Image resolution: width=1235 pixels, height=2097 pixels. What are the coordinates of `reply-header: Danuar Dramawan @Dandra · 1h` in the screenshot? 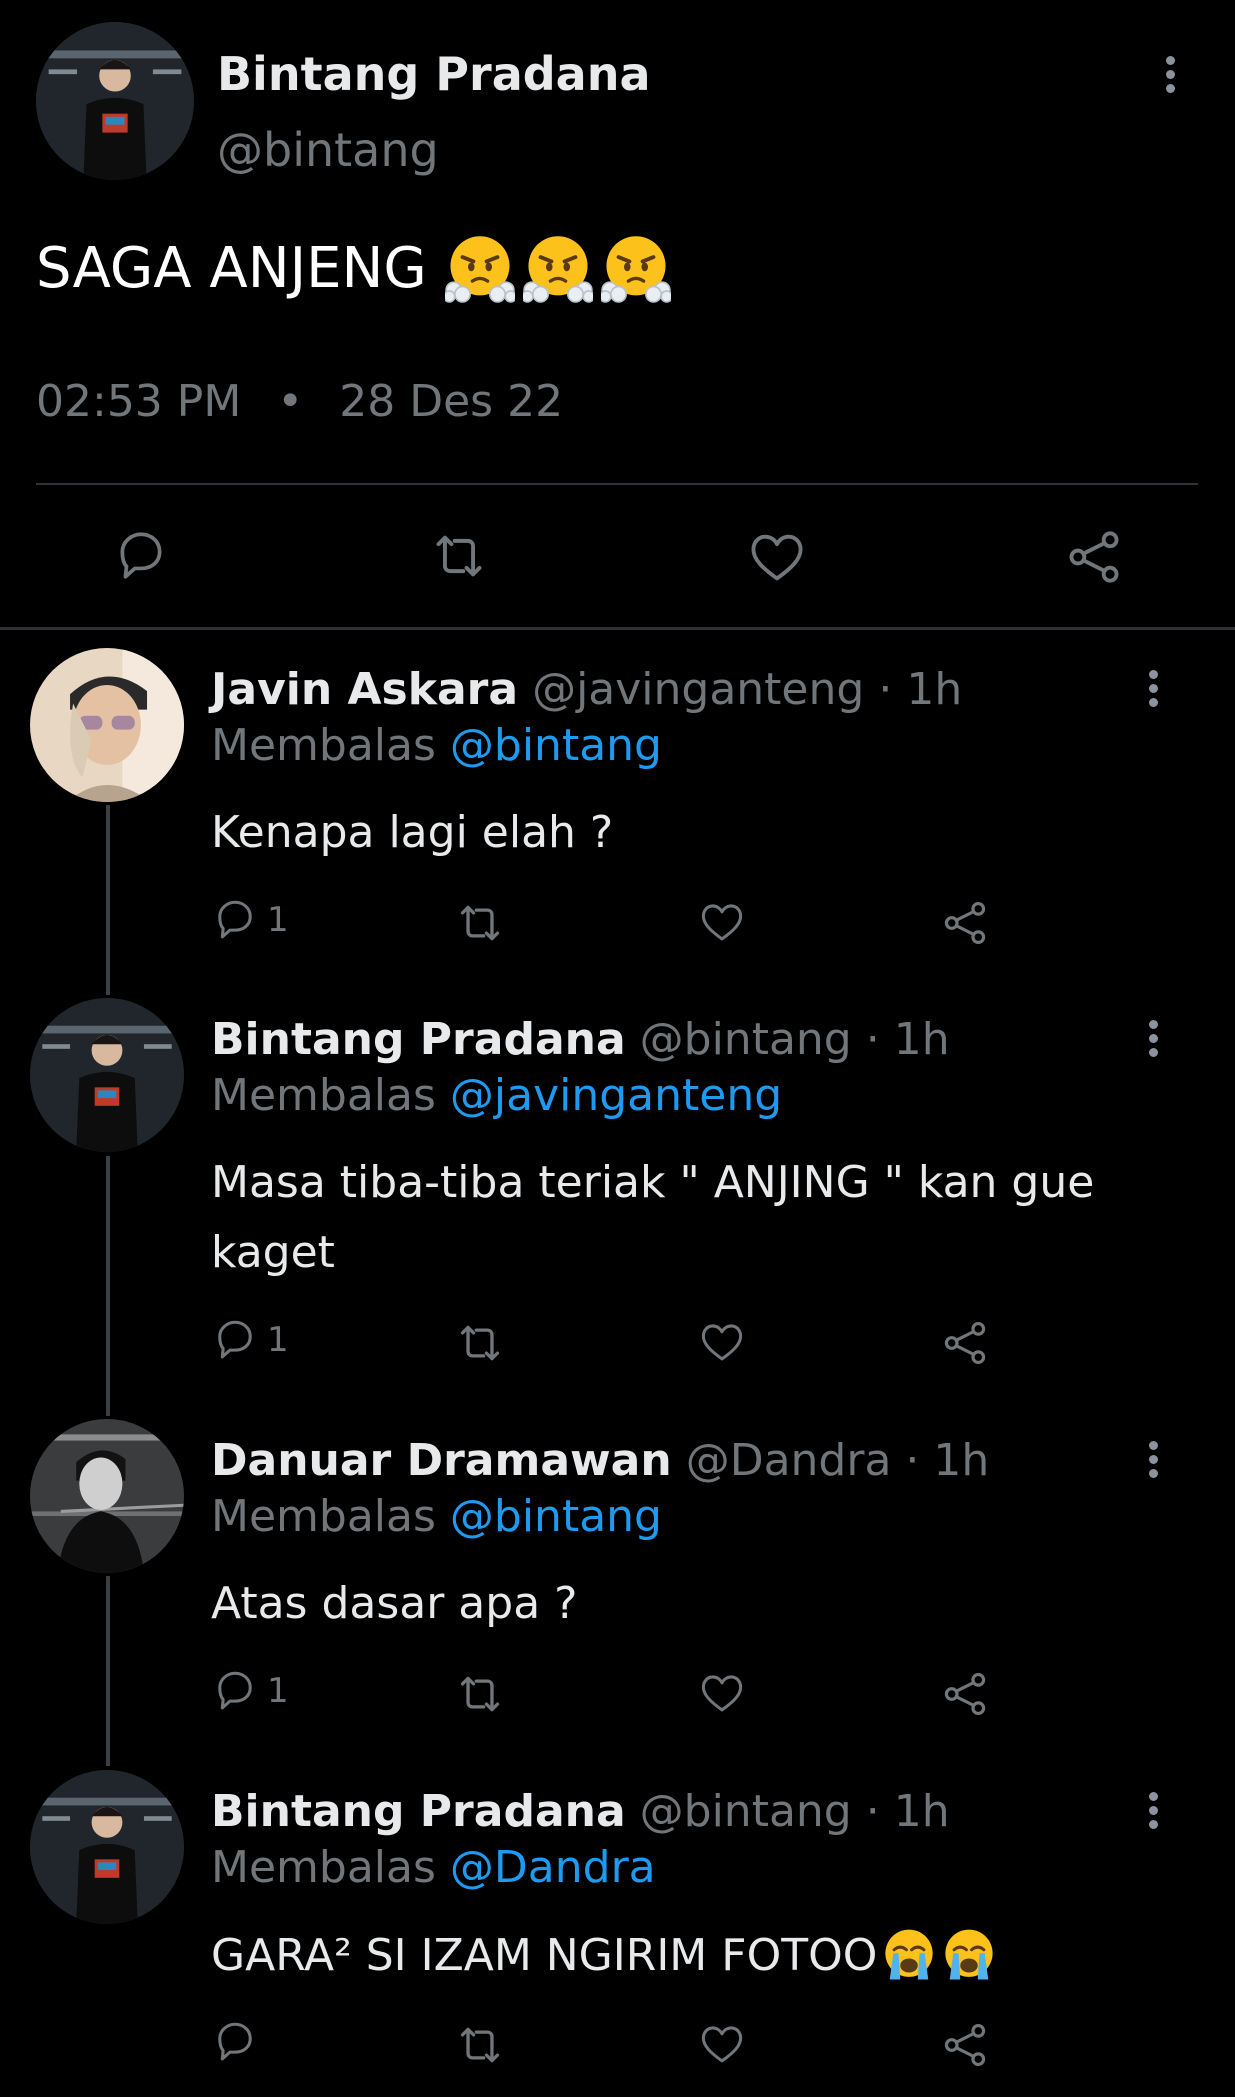 It's located at (600, 1461).